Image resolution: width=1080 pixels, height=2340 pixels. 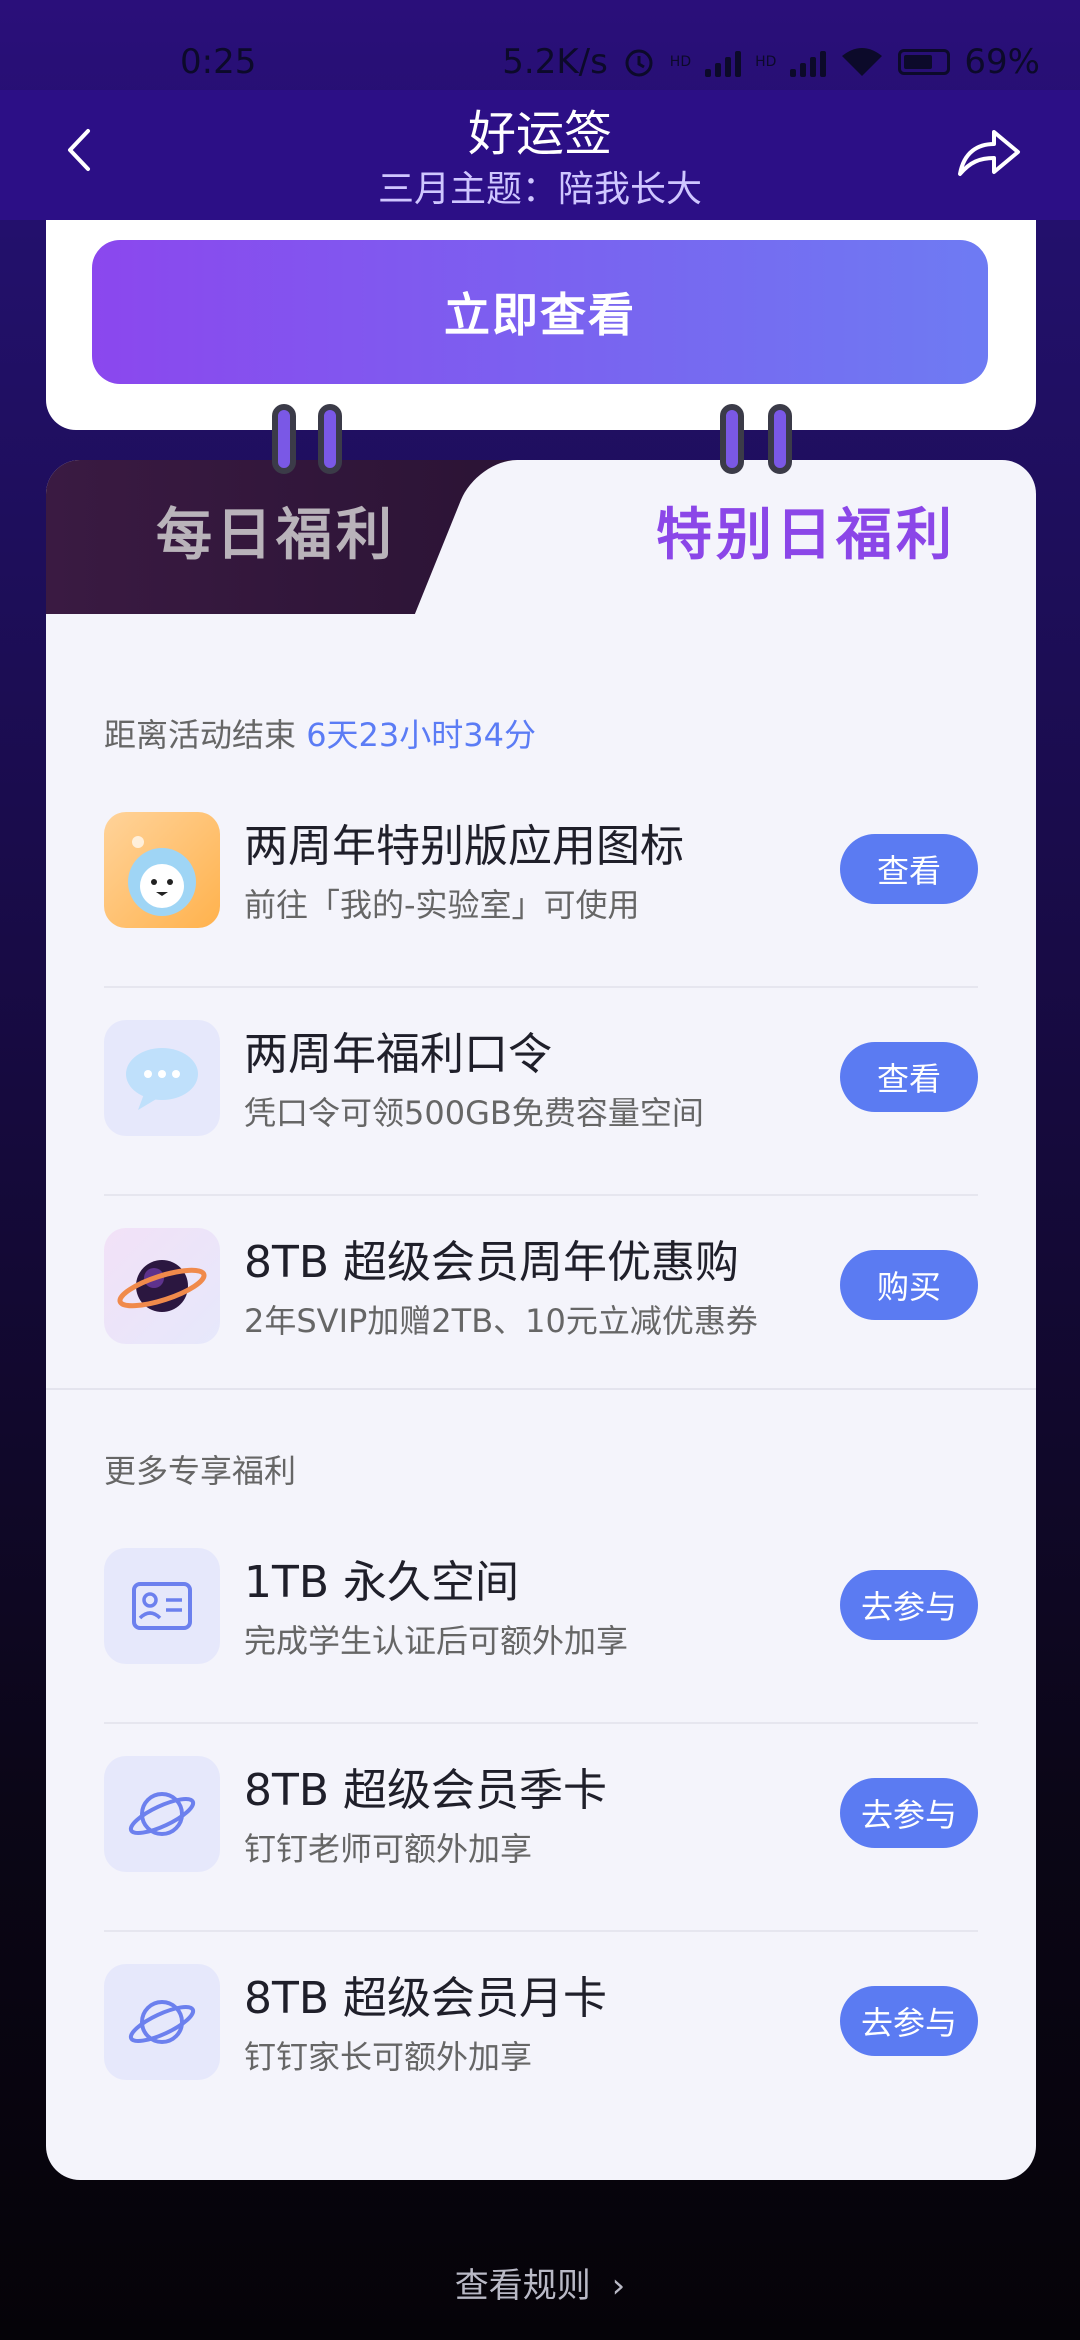 I want to click on item-desc: 钉钉老师可额外加享, so click(x=388, y=1849).